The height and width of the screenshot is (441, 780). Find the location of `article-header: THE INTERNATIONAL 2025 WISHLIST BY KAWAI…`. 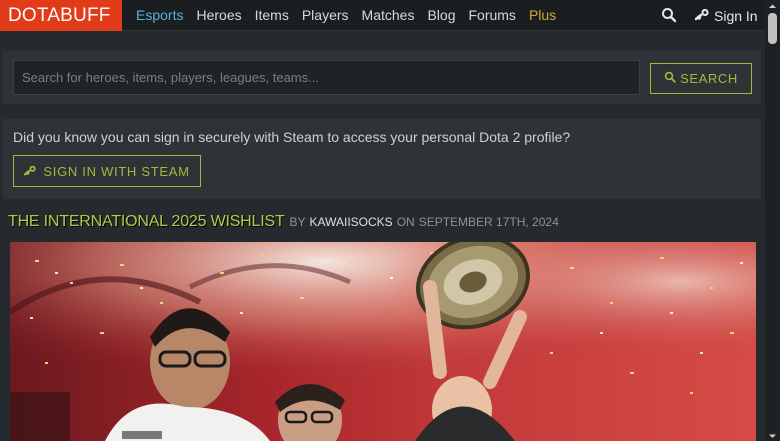

article-header: THE INTERNATIONAL 2025 WISHLIST BY KAWAI… is located at coordinates (283, 223).